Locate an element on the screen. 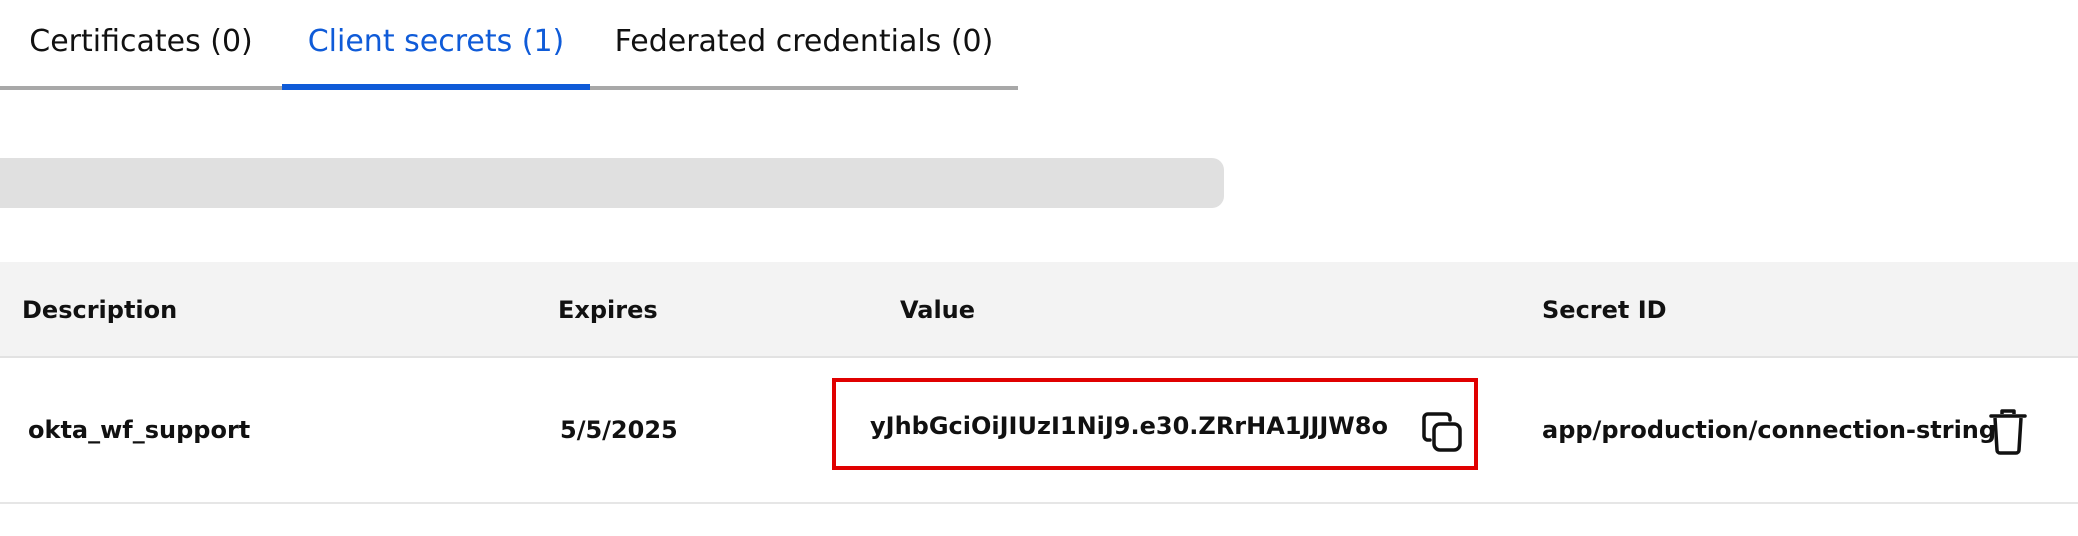  column-header-expires: Expires is located at coordinates (608, 310).